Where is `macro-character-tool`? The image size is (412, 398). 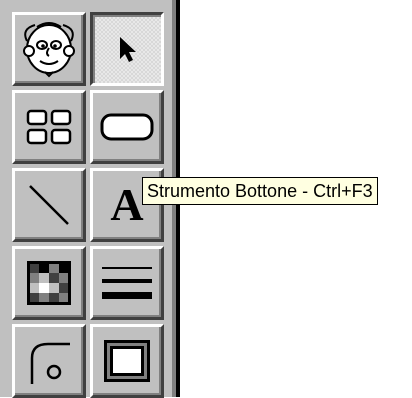
macro-character-tool is located at coordinates (49, 49).